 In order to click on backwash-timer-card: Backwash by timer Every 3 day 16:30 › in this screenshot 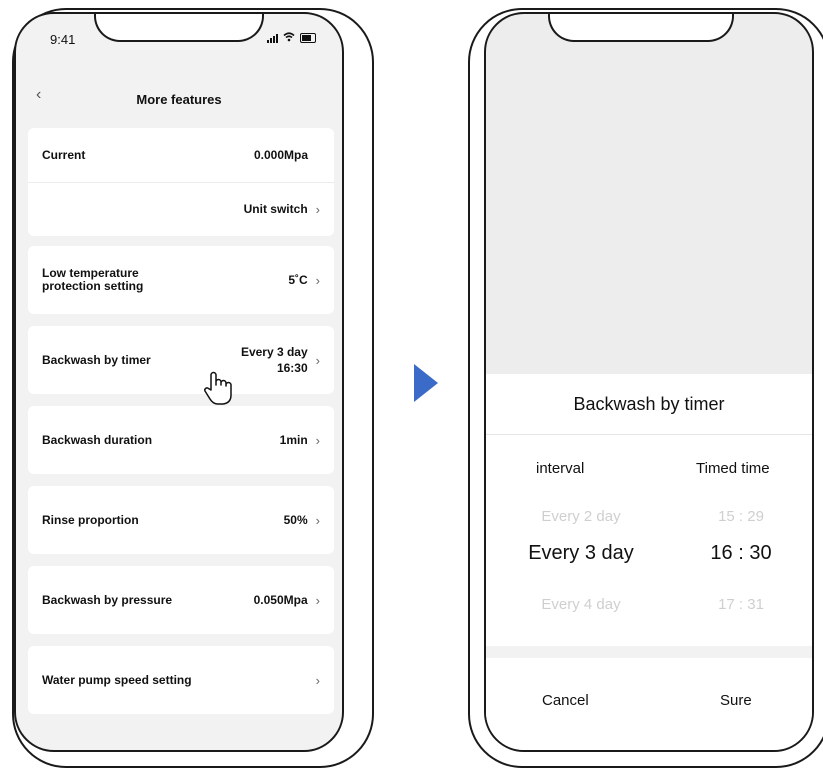, I will do `click(181, 360)`.